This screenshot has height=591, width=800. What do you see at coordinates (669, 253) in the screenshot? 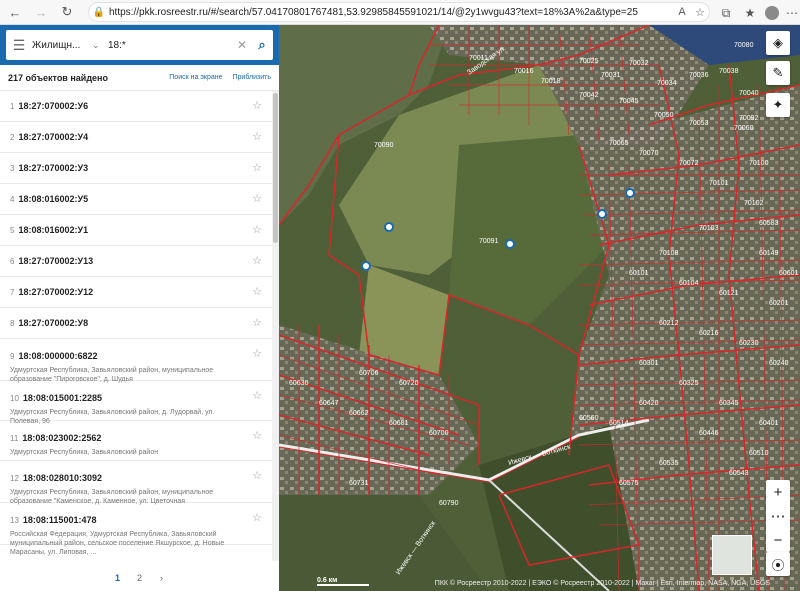
I see `parcel-label: 70108` at bounding box center [669, 253].